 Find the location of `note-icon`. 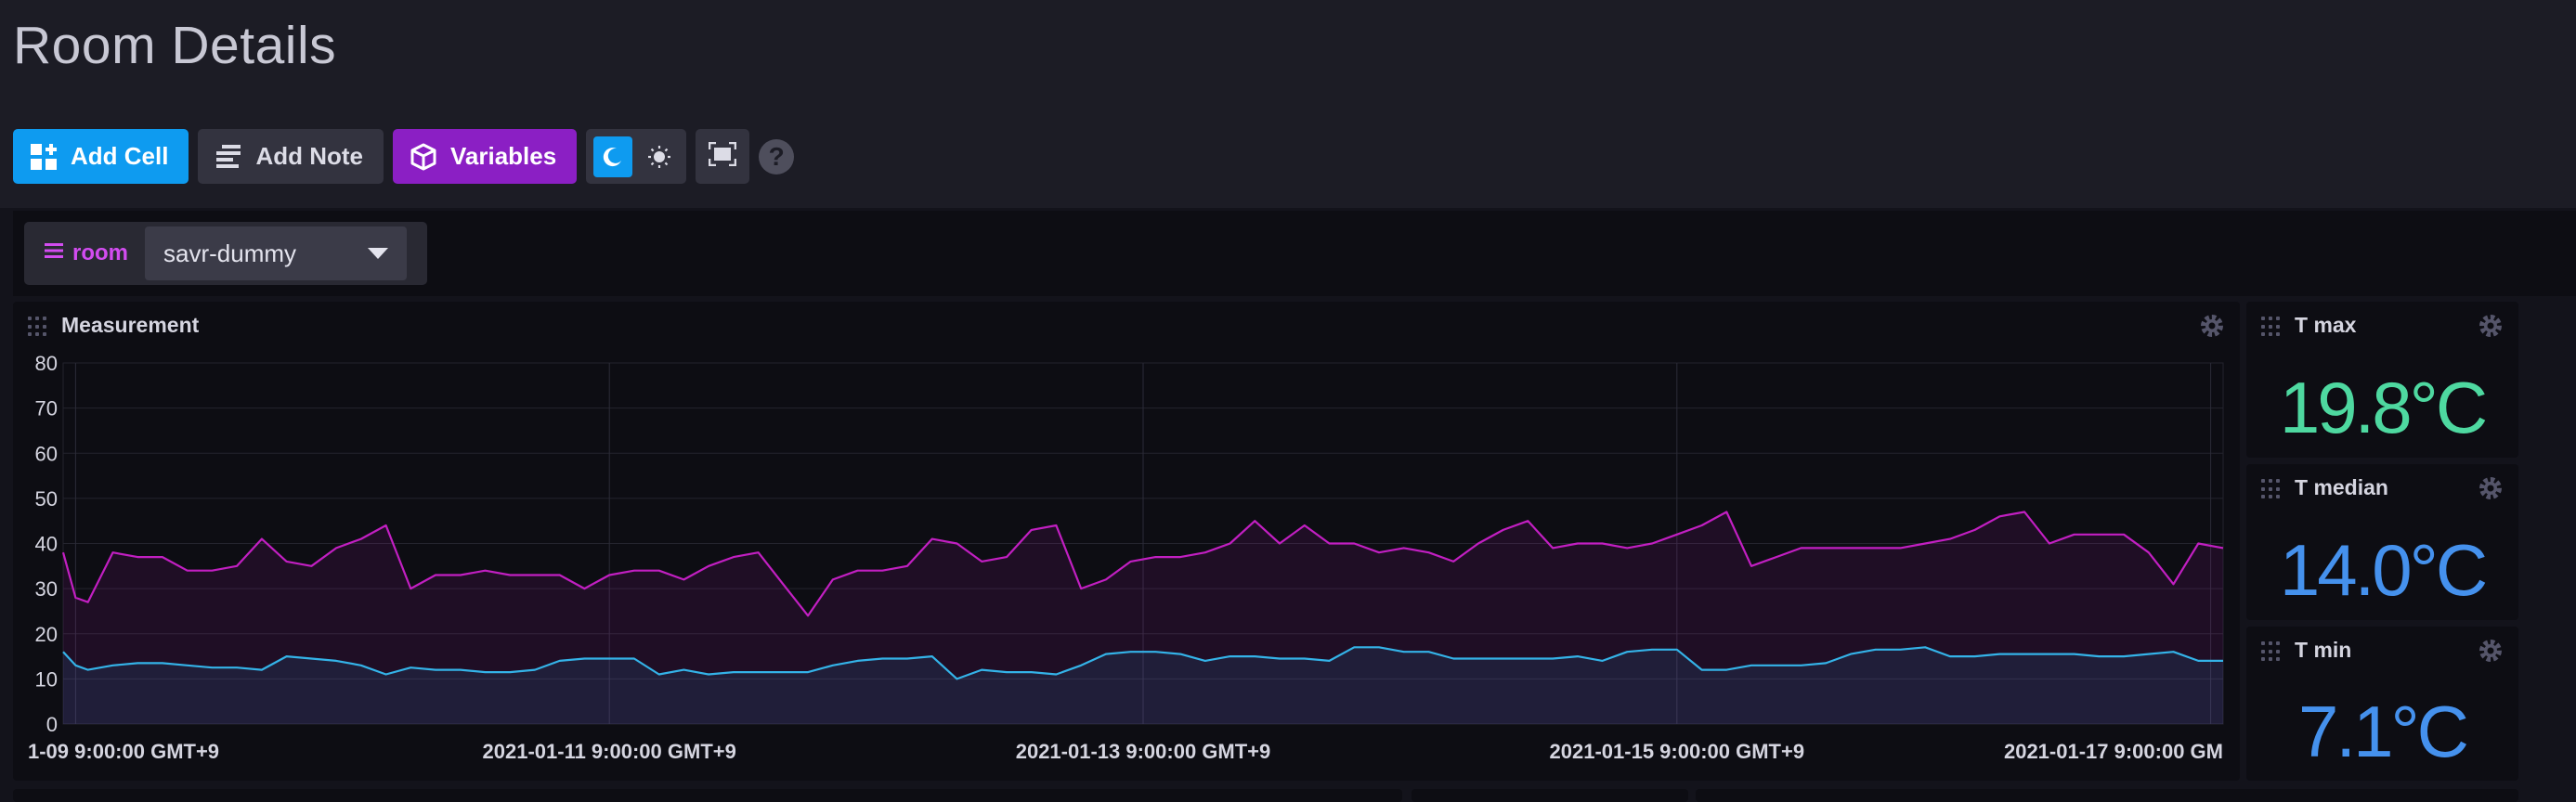

note-icon is located at coordinates (228, 157).